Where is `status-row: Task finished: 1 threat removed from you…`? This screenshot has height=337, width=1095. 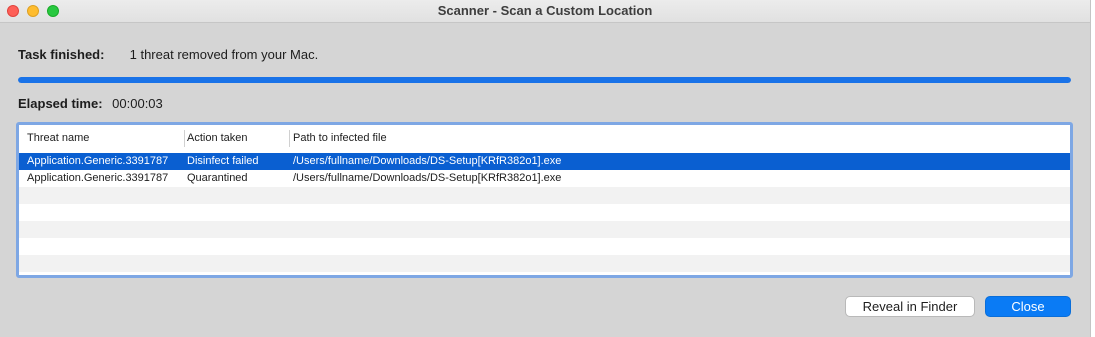
status-row: Task finished: 1 threat removed from you… is located at coordinates (168, 54).